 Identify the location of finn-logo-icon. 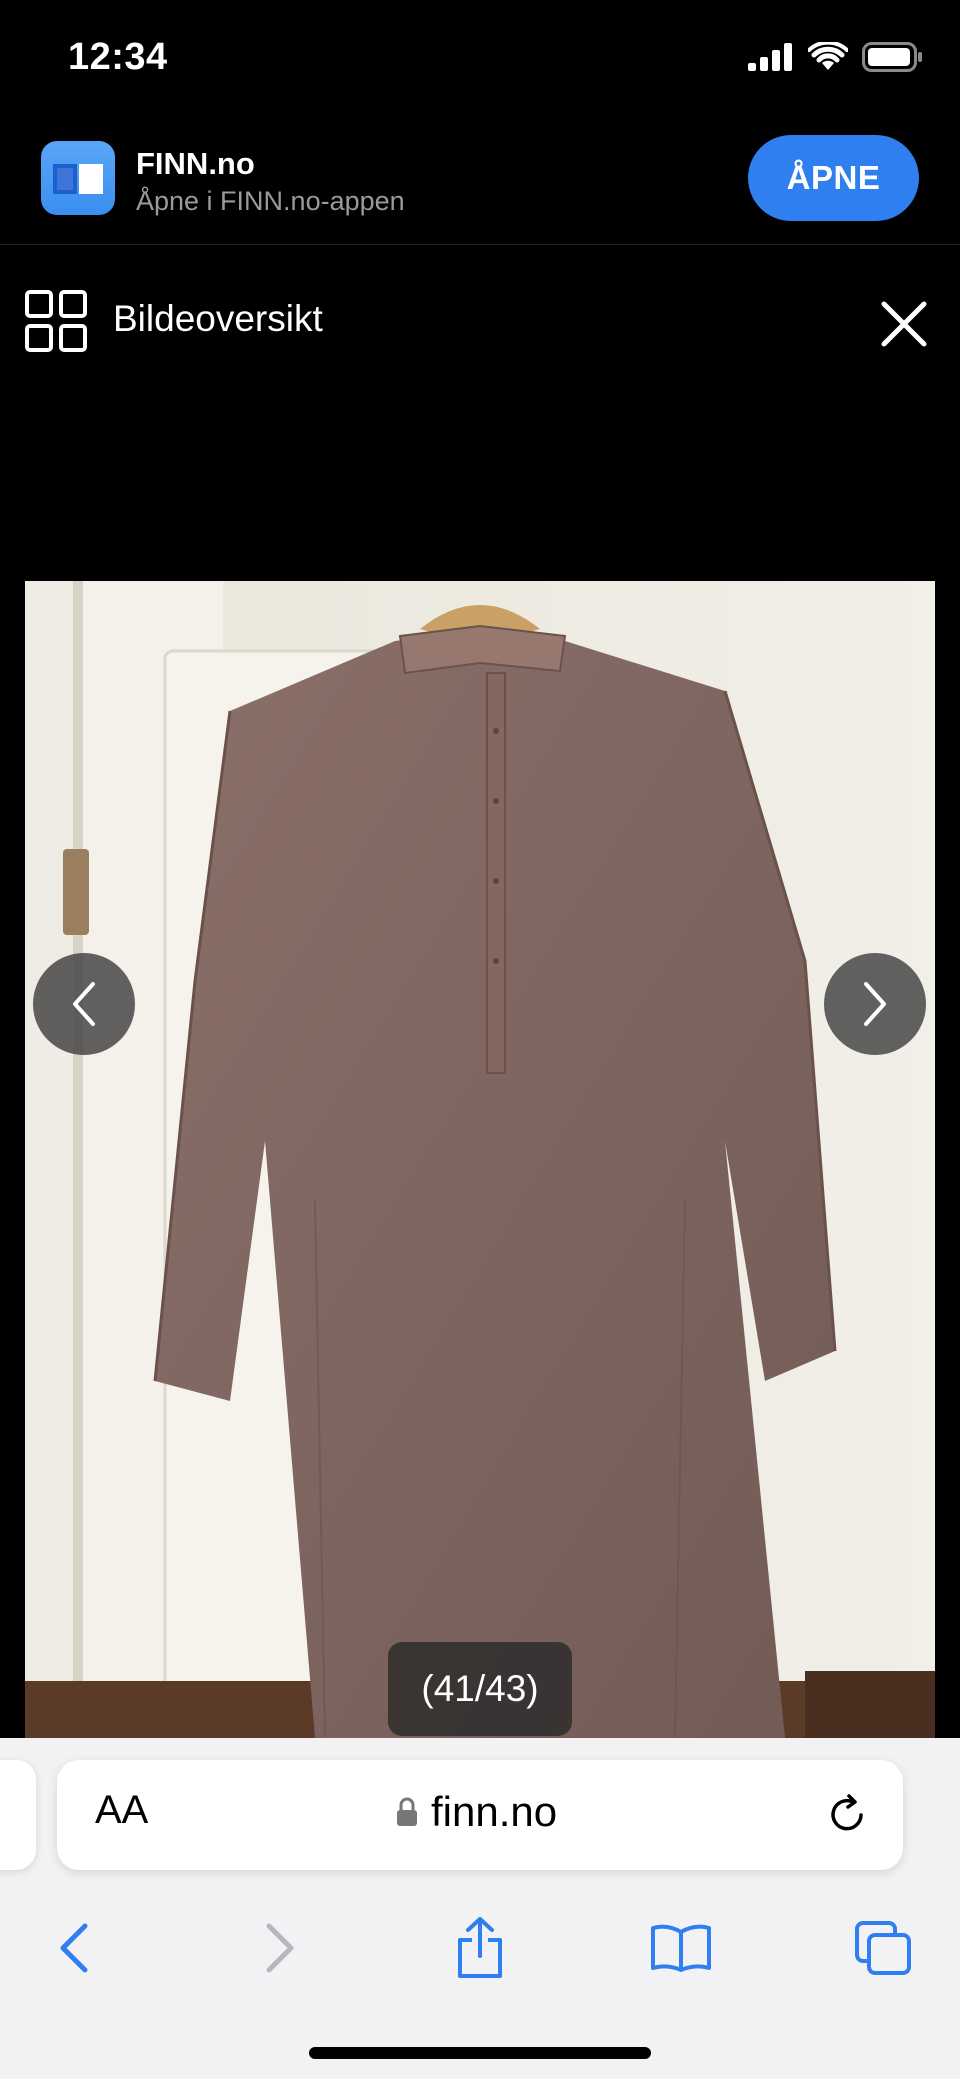
(78, 179).